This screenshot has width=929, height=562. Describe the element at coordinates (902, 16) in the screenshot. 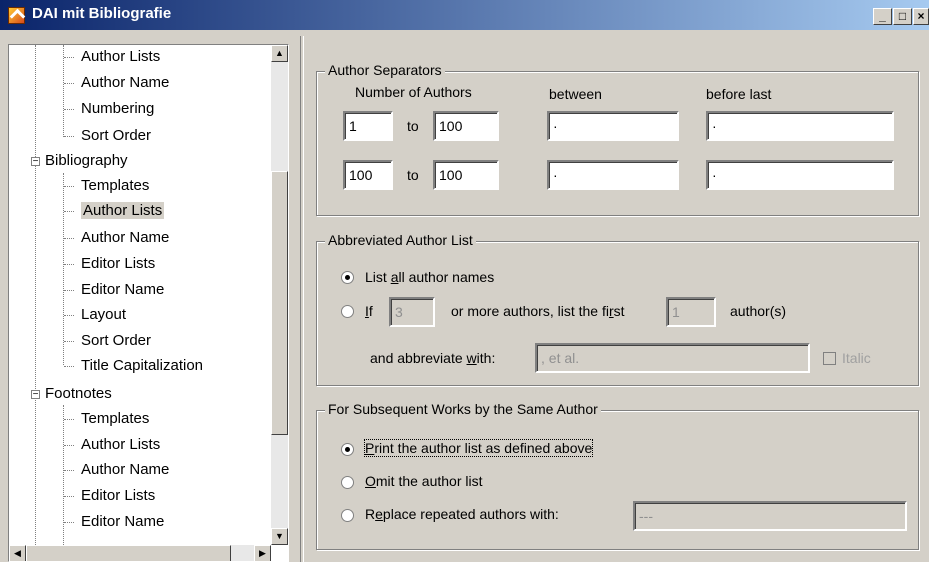

I see `maximize-button: □` at that location.